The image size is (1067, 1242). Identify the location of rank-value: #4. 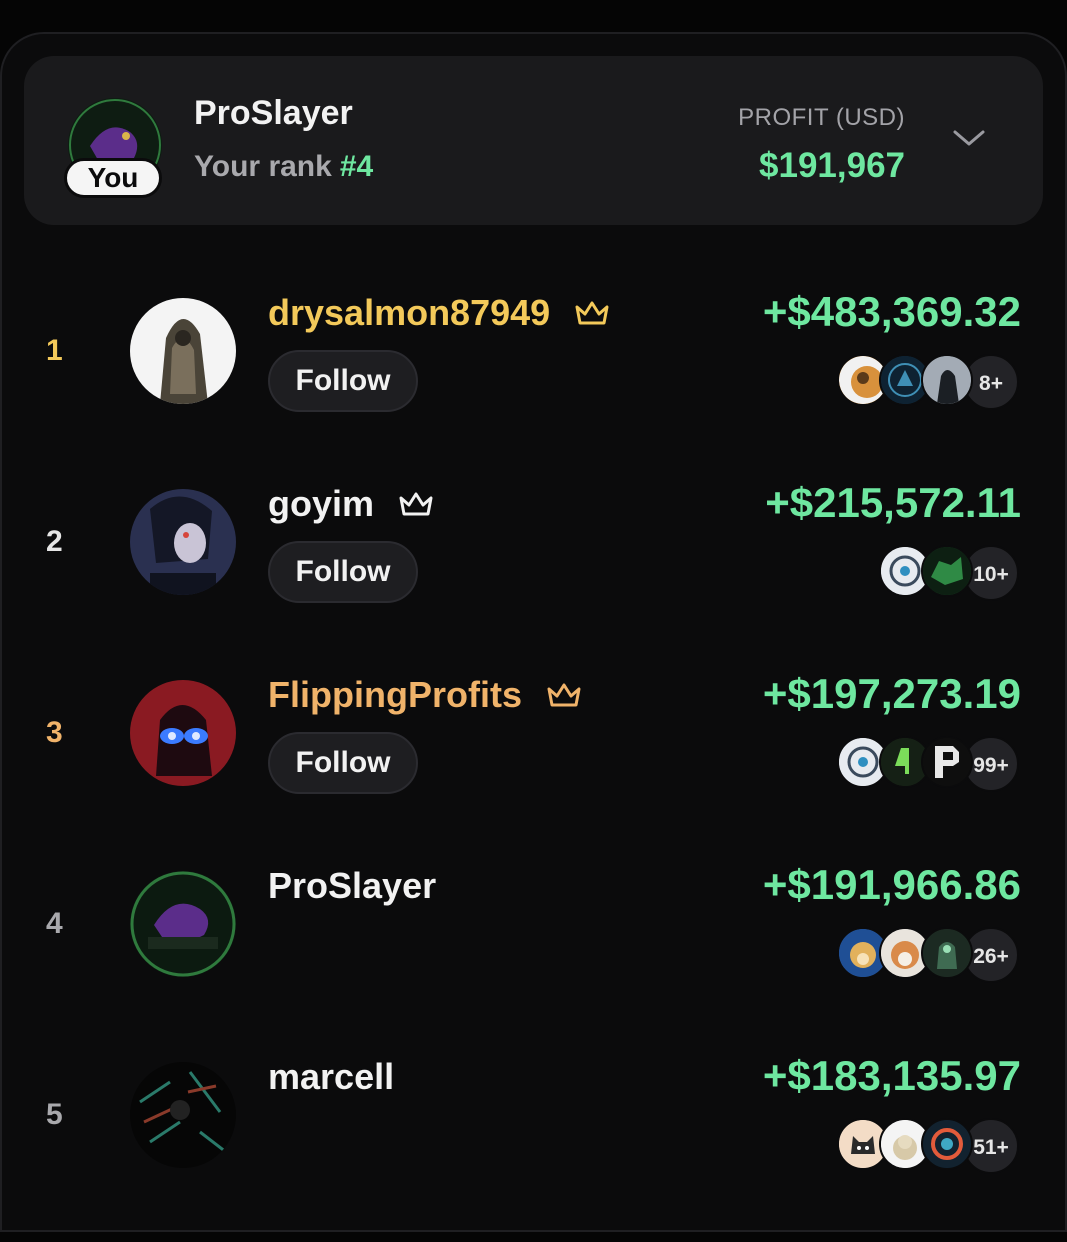
(356, 166).